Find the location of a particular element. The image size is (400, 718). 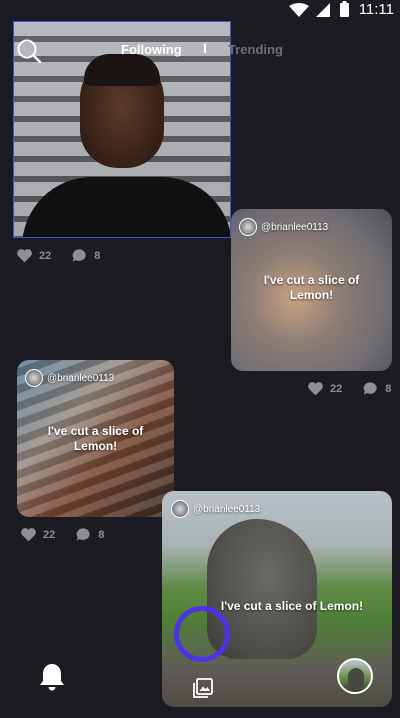

signal-icon is located at coordinates (323, 10).